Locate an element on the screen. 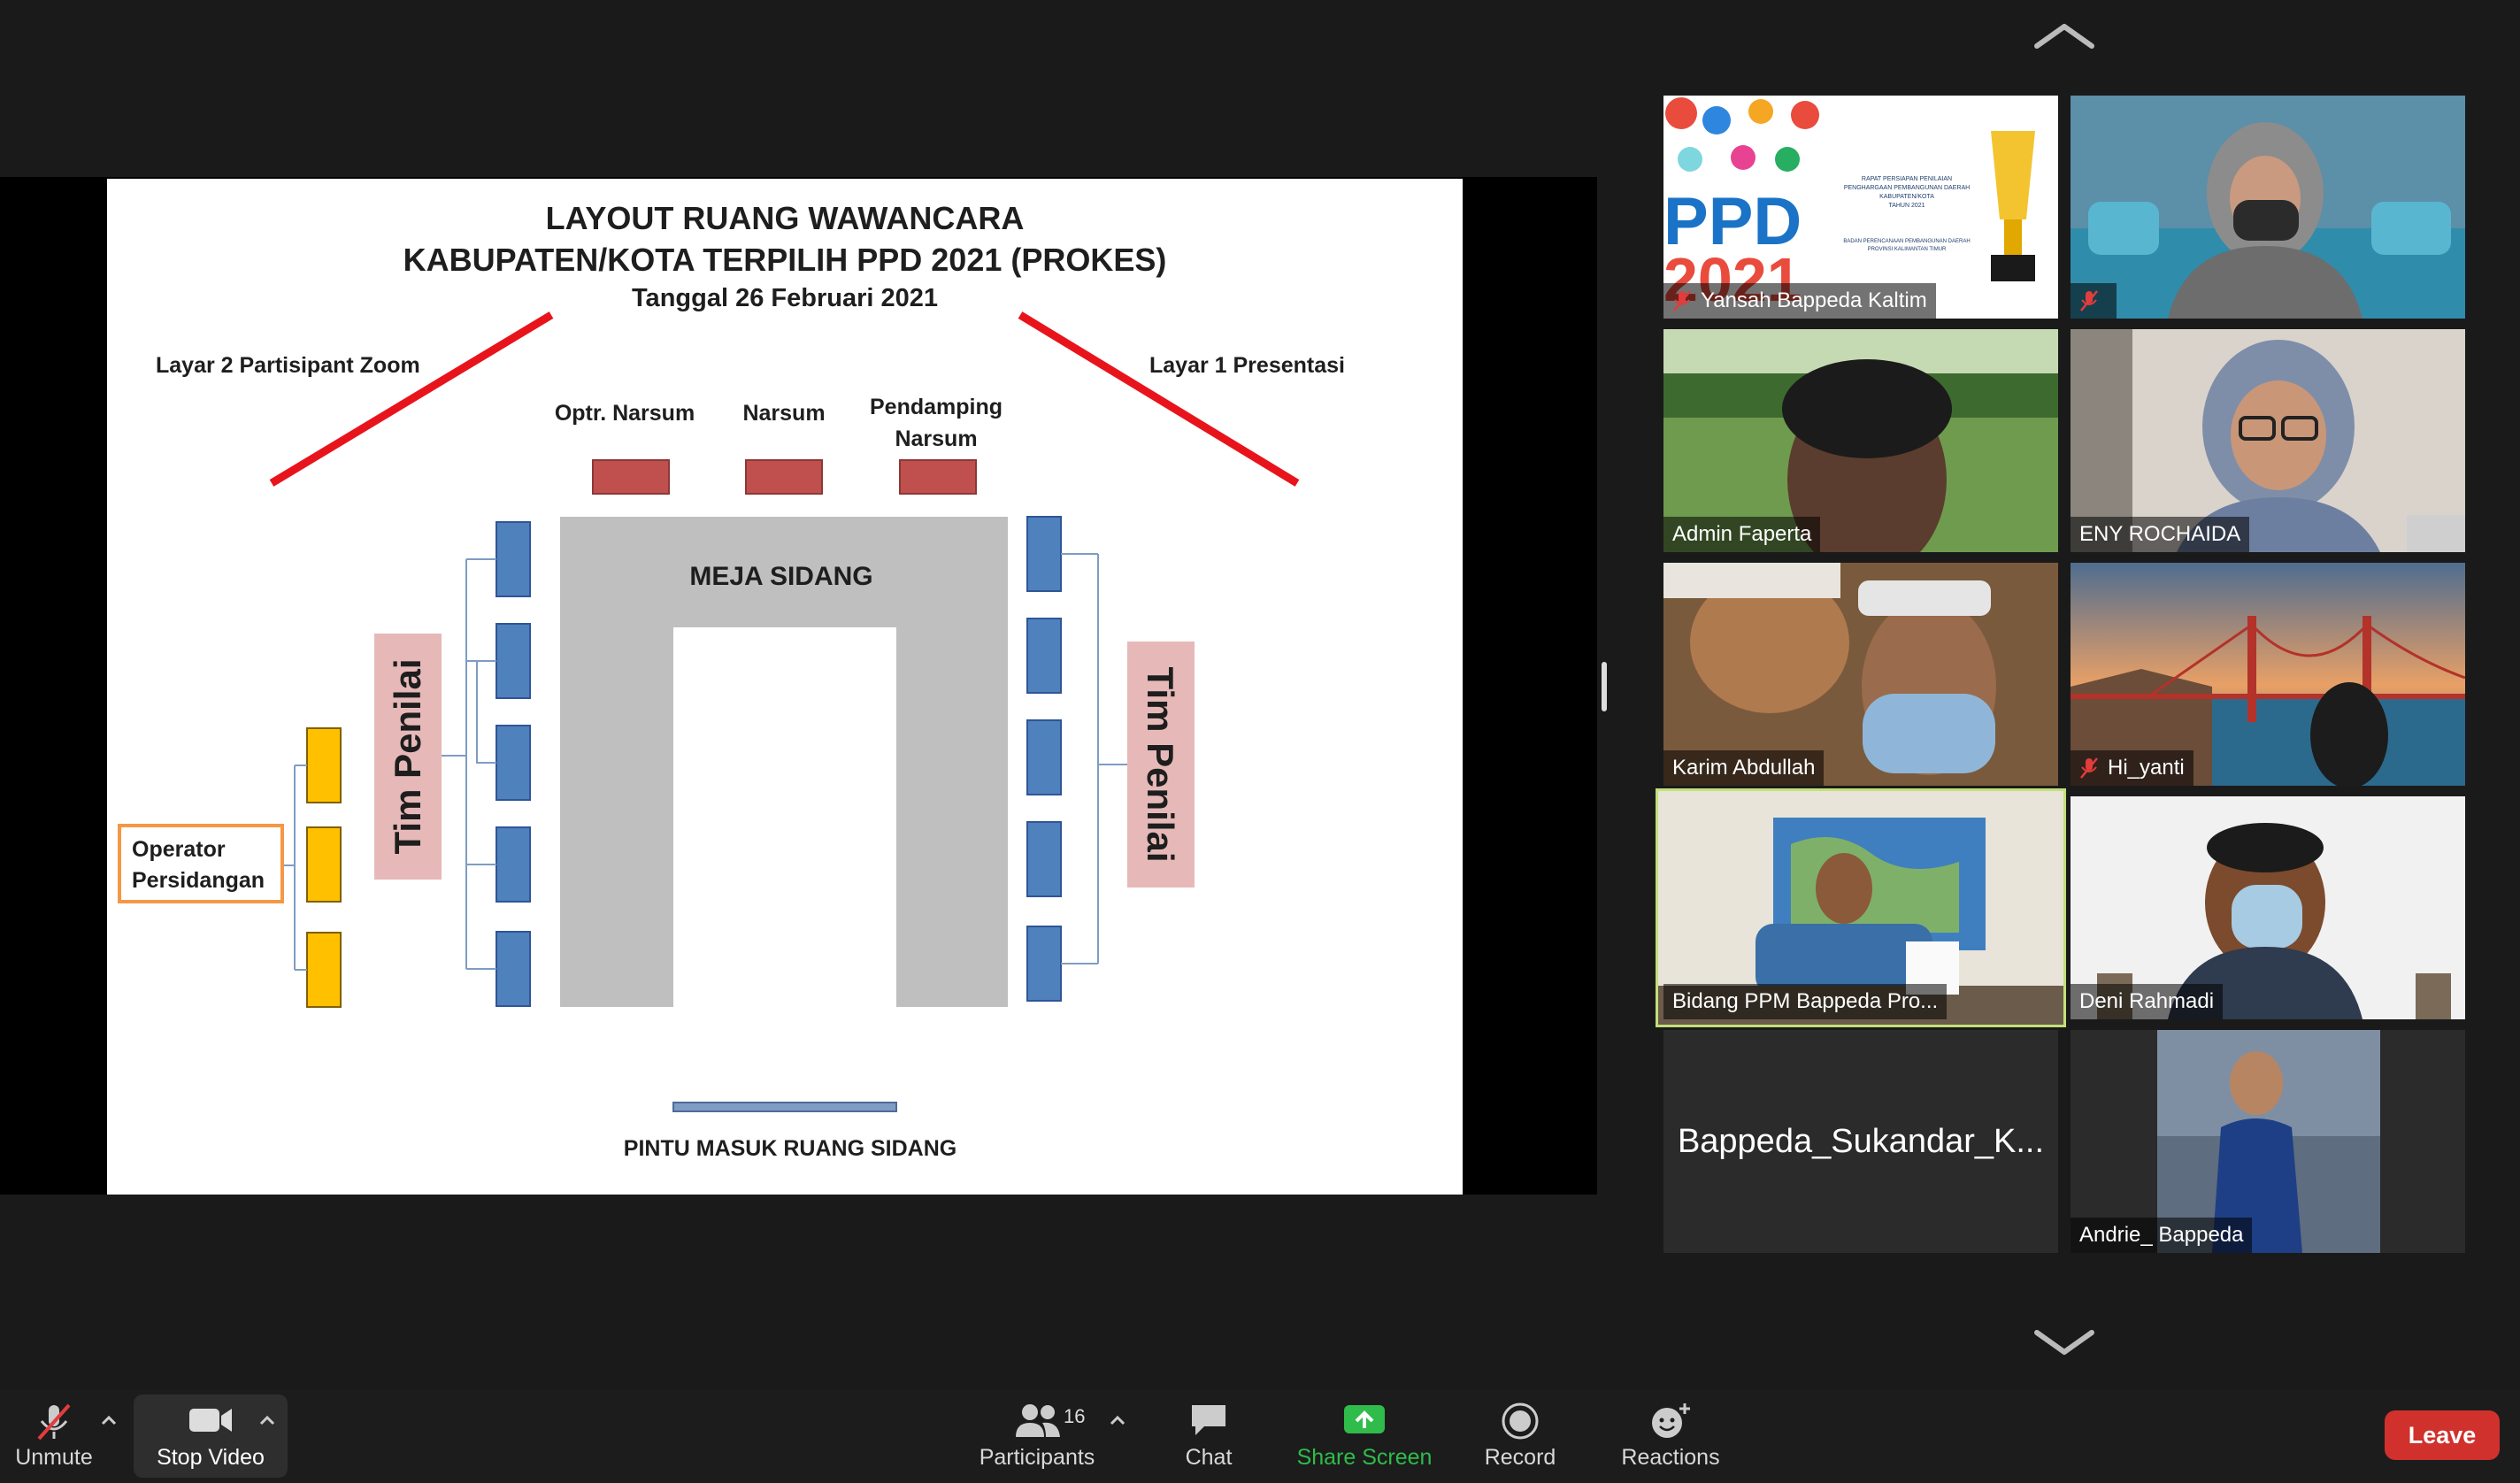 This screenshot has height=1483, width=2520. leave-meeting-button: Leave is located at coordinates (2442, 1435).